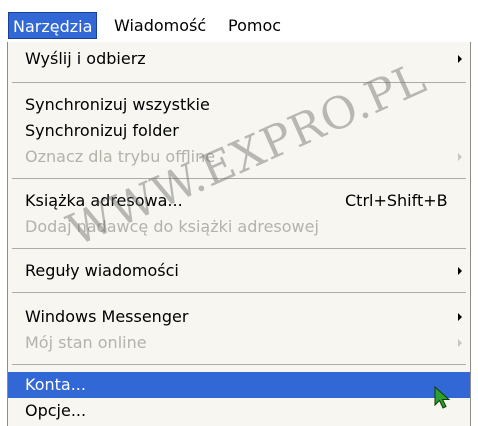 This screenshot has height=426, width=478. I want to click on menu-item-sync-all: Synchronizuj wszystkie, so click(239, 105).